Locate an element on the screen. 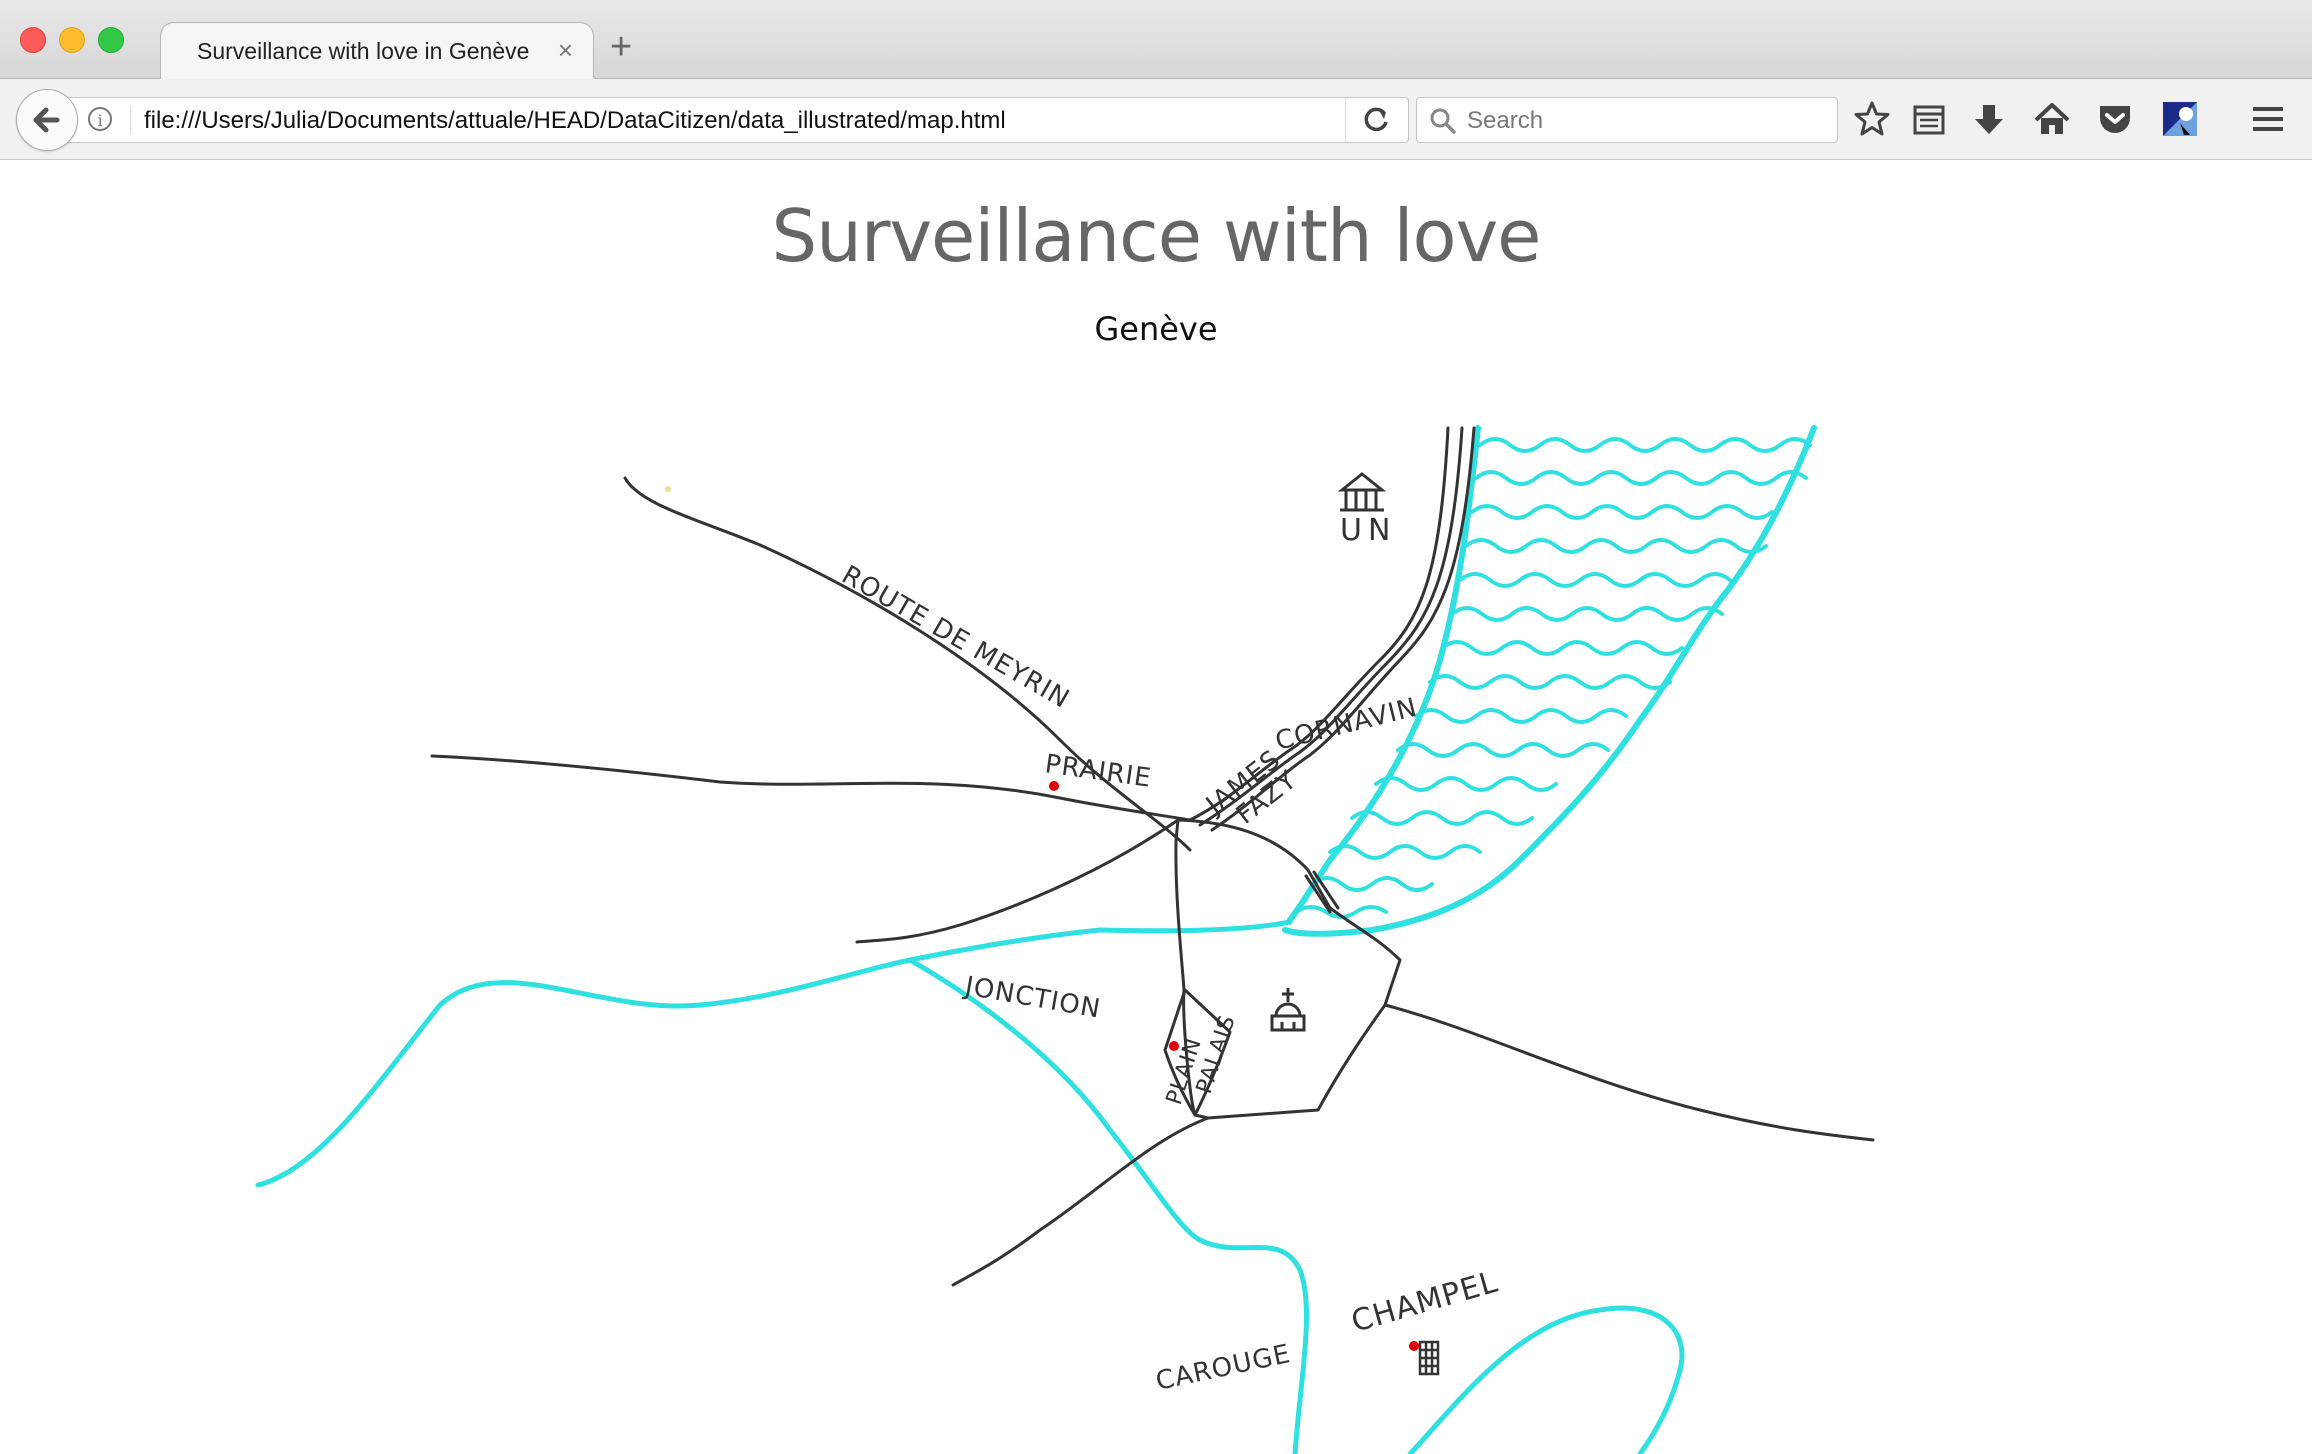  url-separator is located at coordinates (130, 120).